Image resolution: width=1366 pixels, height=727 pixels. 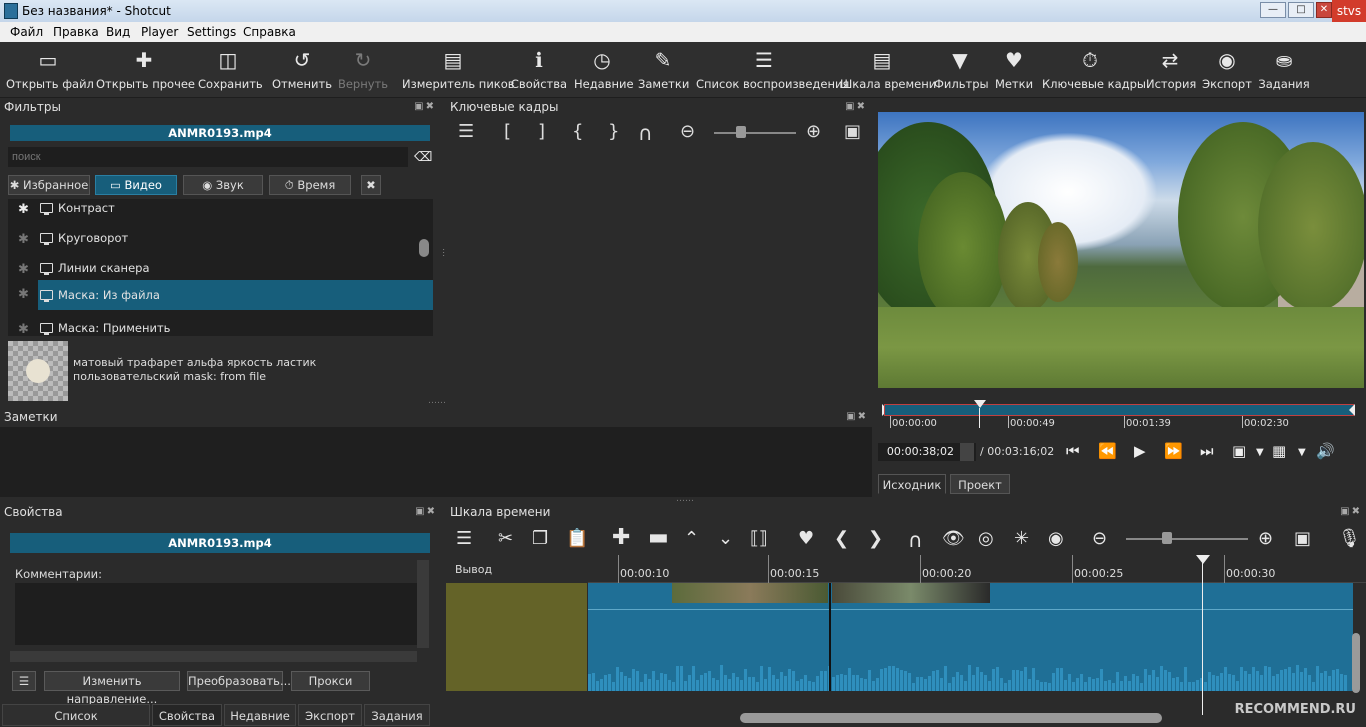 I want to click on previous-marker-icon: ❮, so click(x=841, y=538).